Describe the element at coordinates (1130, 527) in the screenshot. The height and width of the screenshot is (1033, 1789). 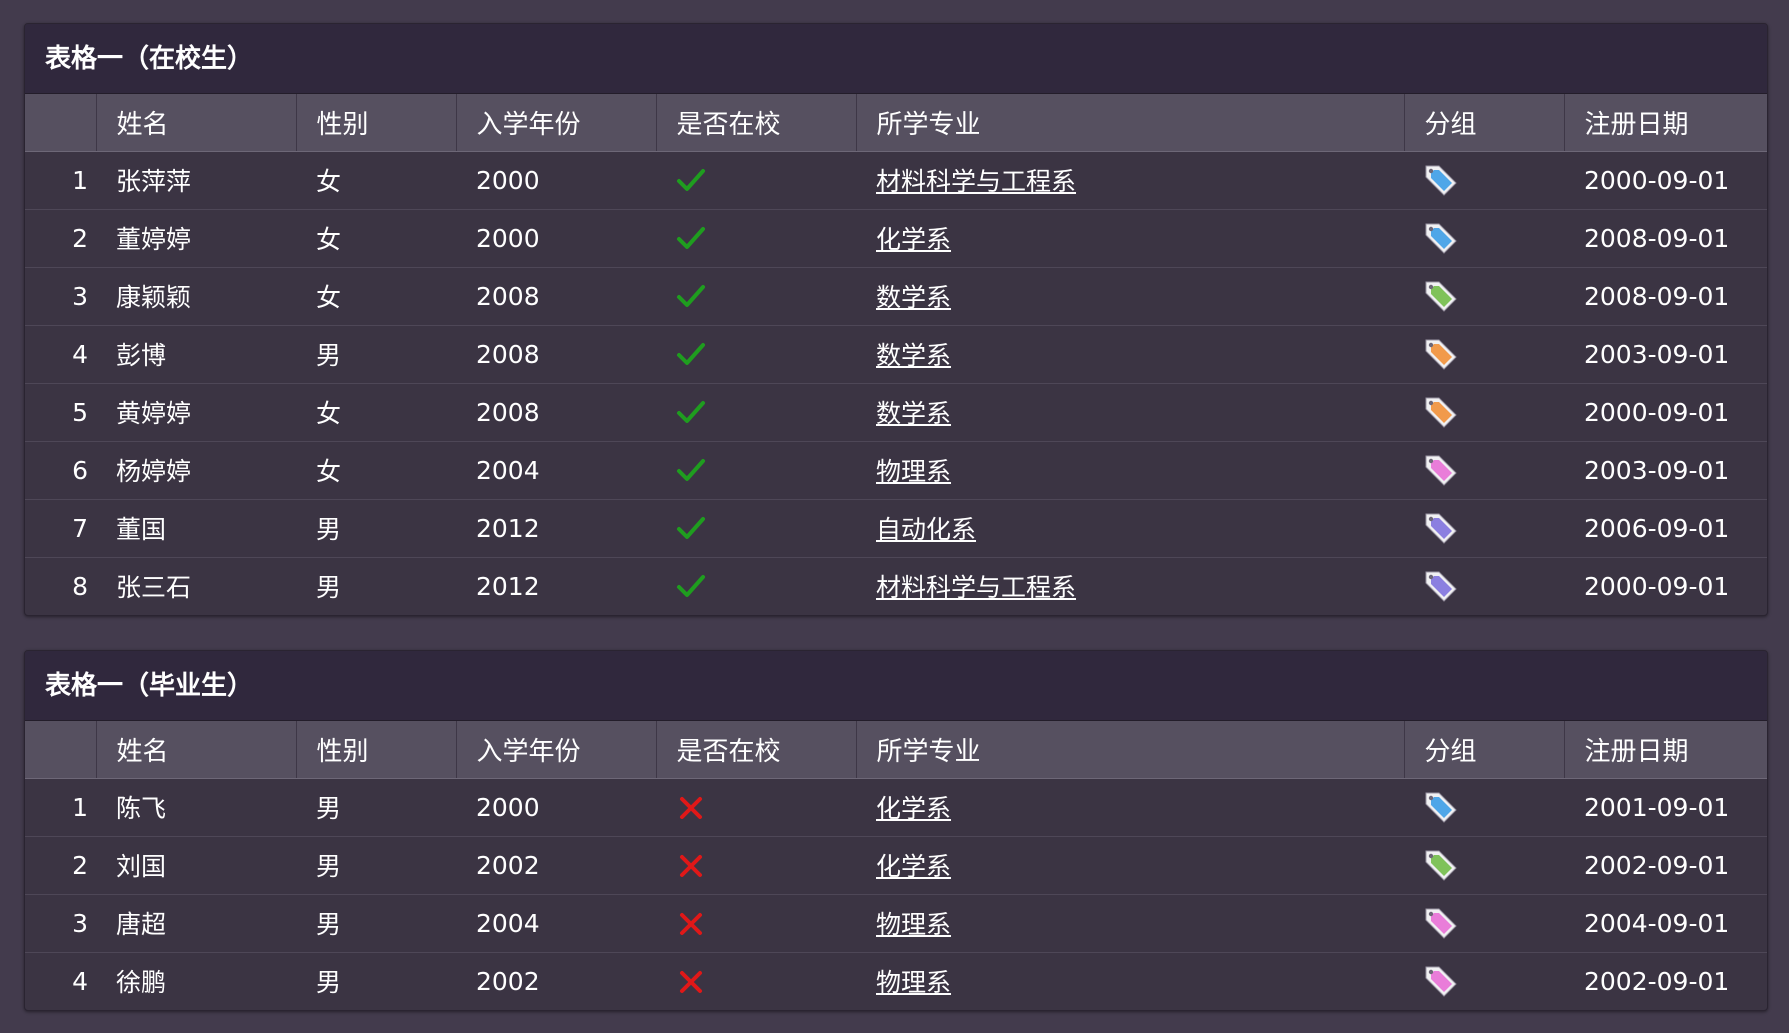
I see `cell-major: 自动化系` at that location.